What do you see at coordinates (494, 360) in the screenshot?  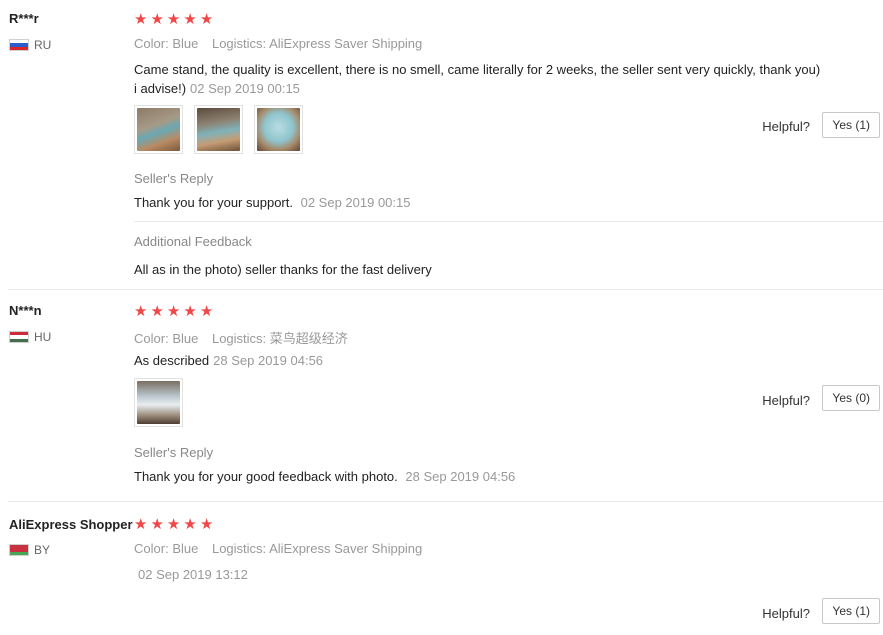 I see `review-text: As described 28 Sep 2019 04:56` at bounding box center [494, 360].